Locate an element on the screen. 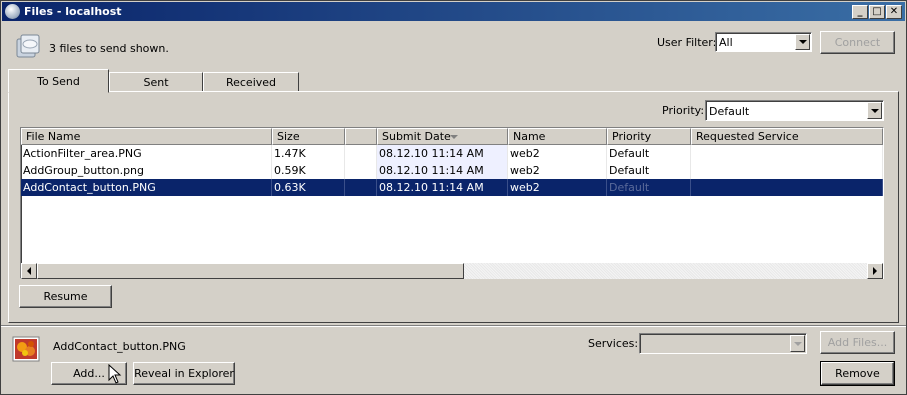 Image resolution: width=907 pixels, height=395 pixels. close-button: ✕ is located at coordinates (894, 12).